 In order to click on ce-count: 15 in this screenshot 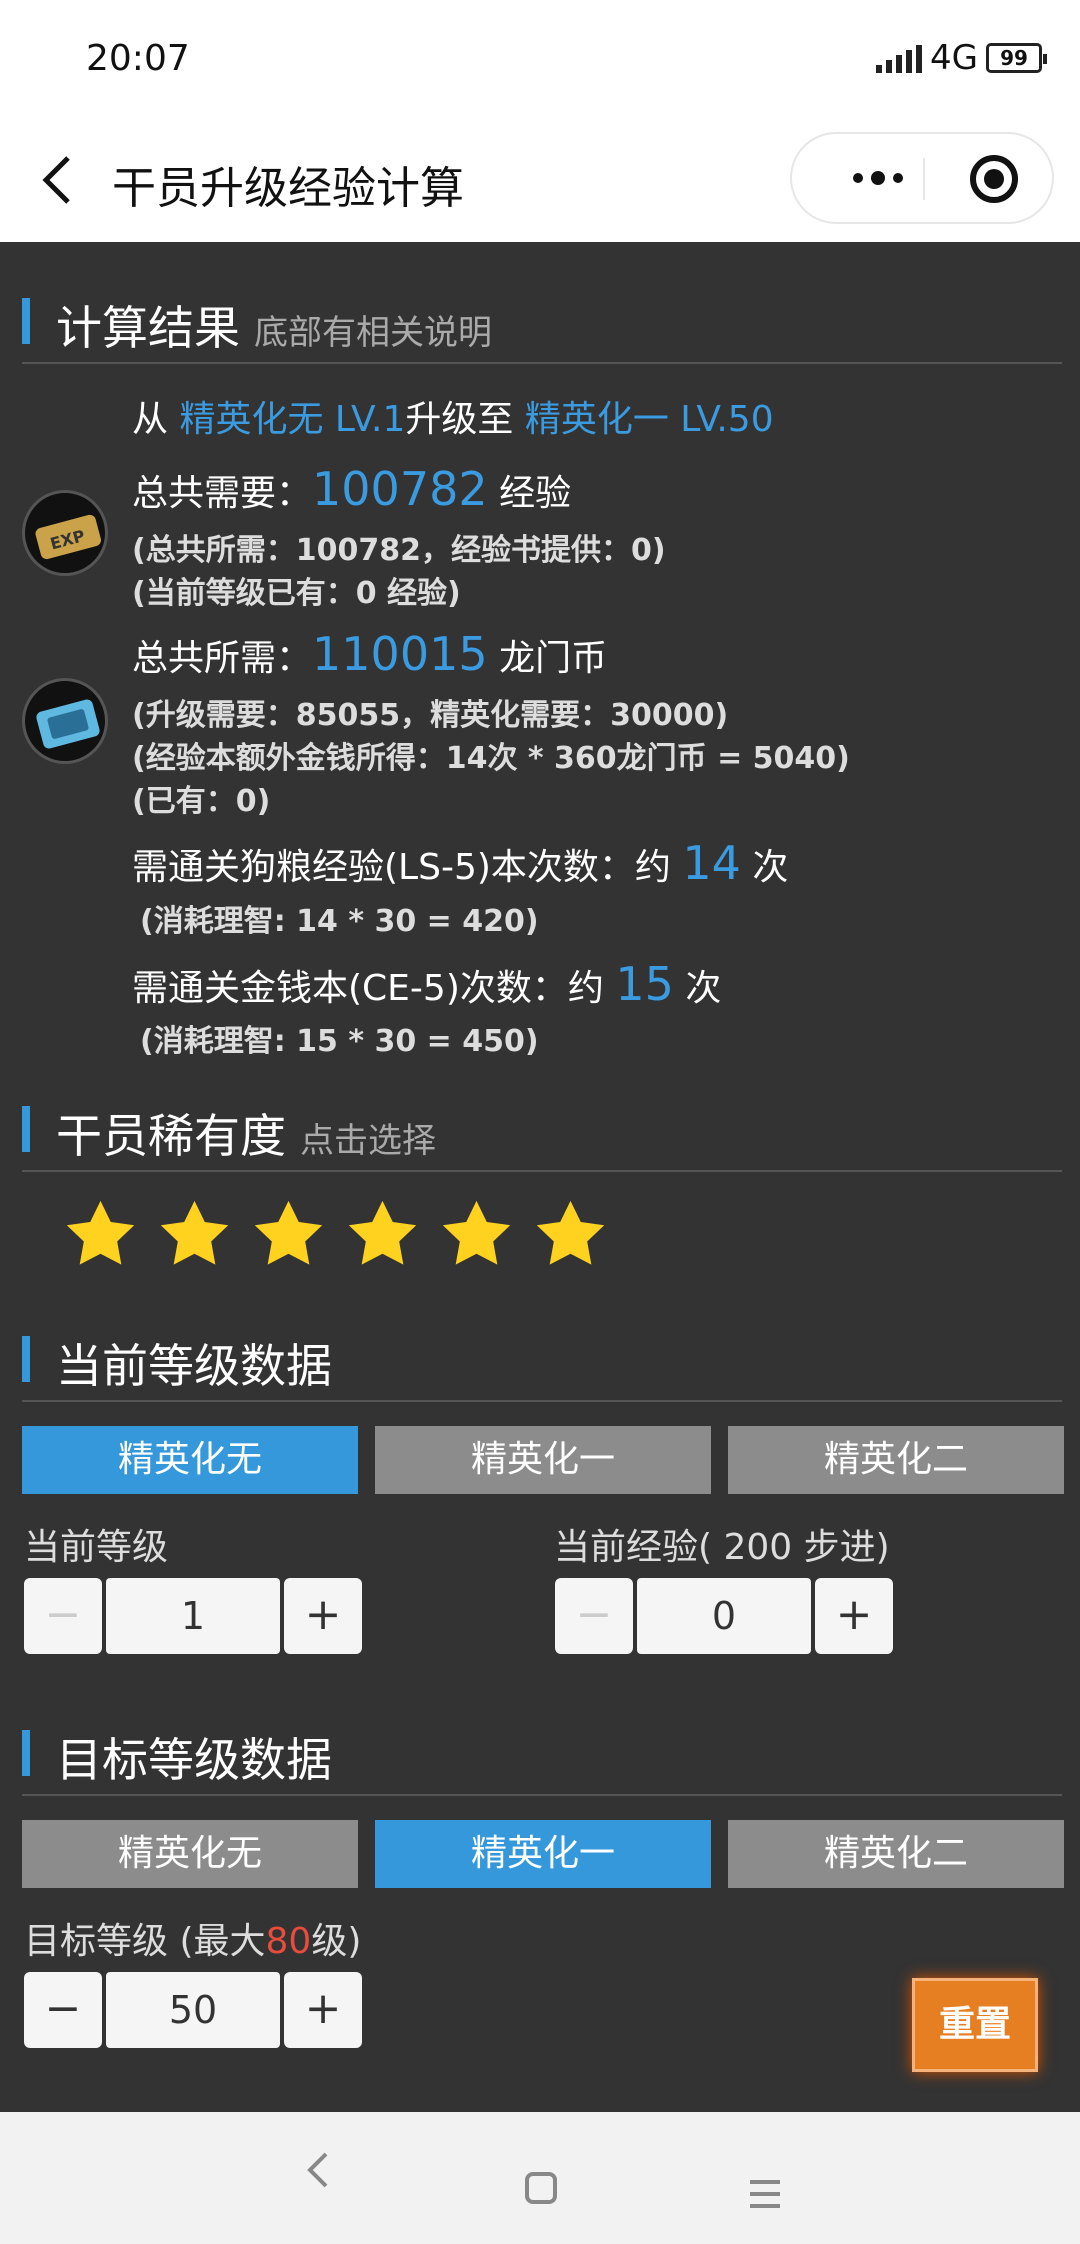, I will do `click(644, 984)`.